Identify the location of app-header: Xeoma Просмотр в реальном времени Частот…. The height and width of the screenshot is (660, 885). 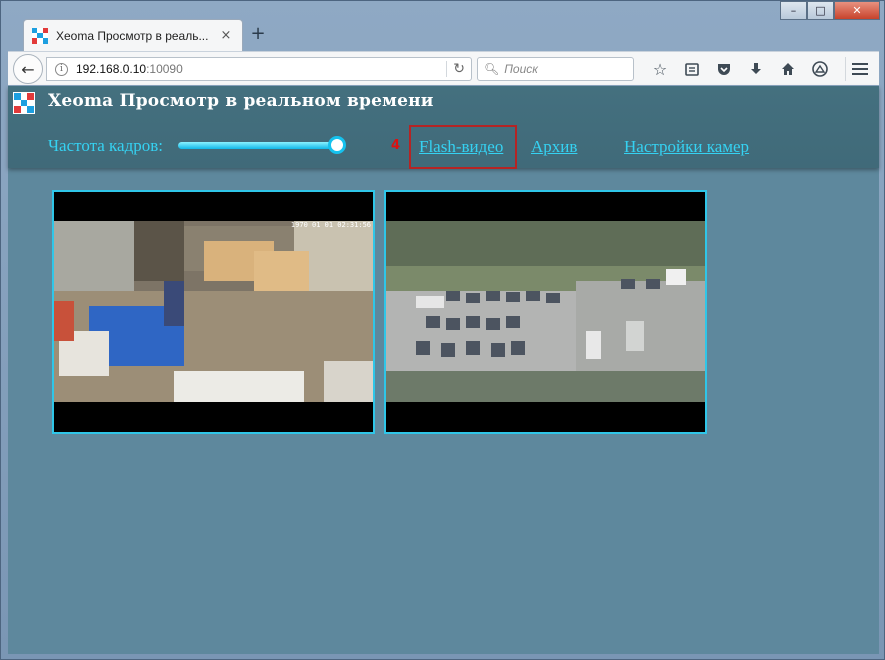
(443, 127).